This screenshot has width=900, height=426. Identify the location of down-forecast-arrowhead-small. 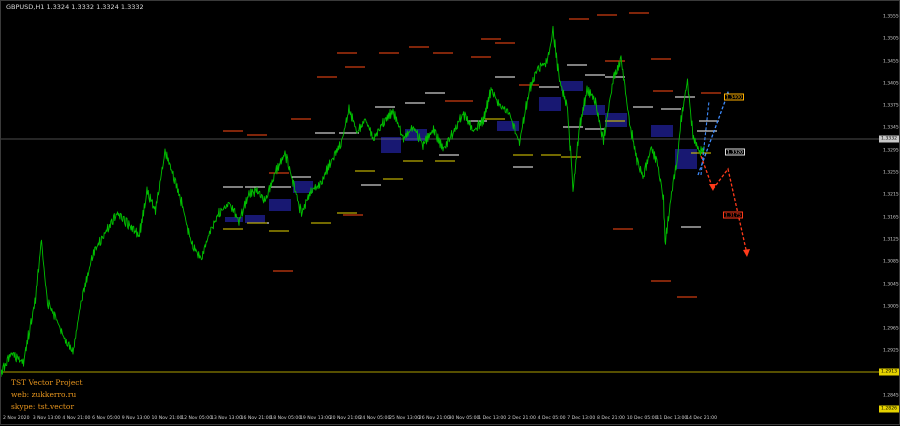
(712, 187).